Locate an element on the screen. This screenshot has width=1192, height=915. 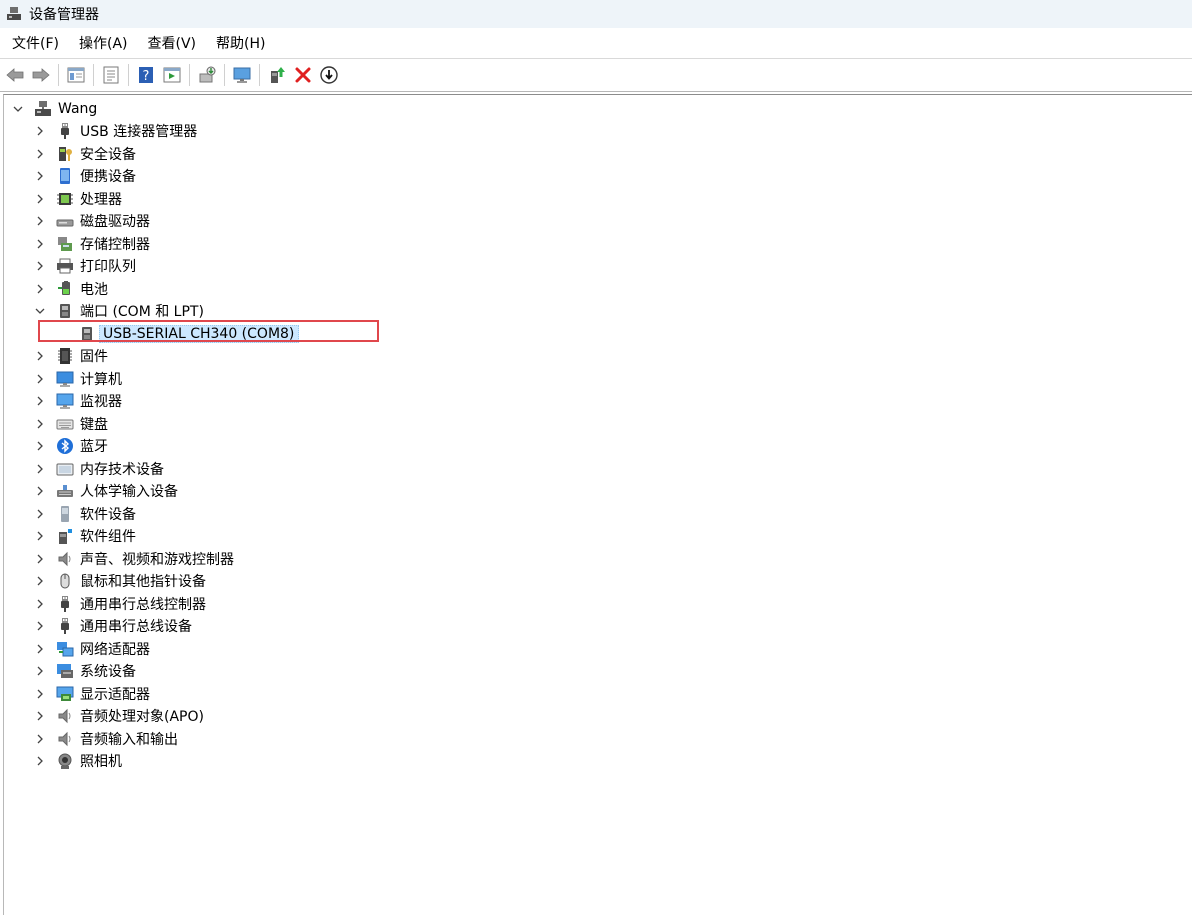
security-key-icon is located at coordinates (65, 154).